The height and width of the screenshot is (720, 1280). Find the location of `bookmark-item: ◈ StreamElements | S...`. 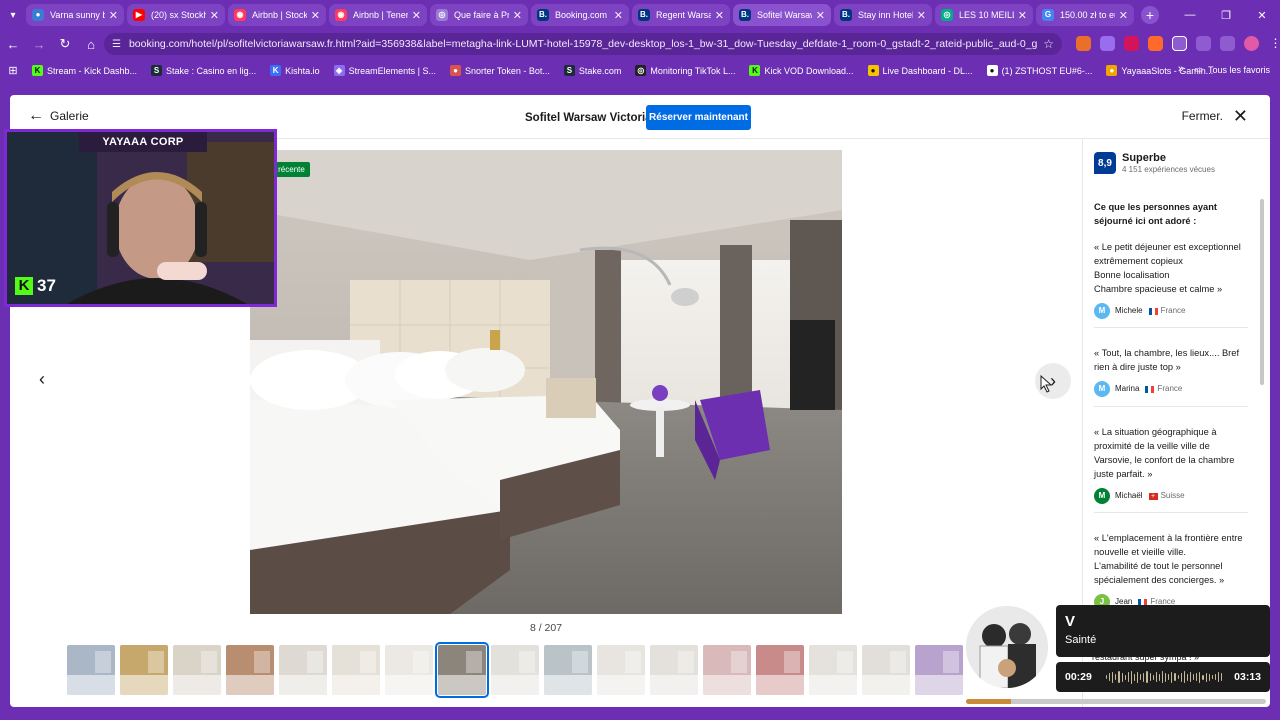

bookmark-item: ◈ StreamElements | S... is located at coordinates (384, 70).